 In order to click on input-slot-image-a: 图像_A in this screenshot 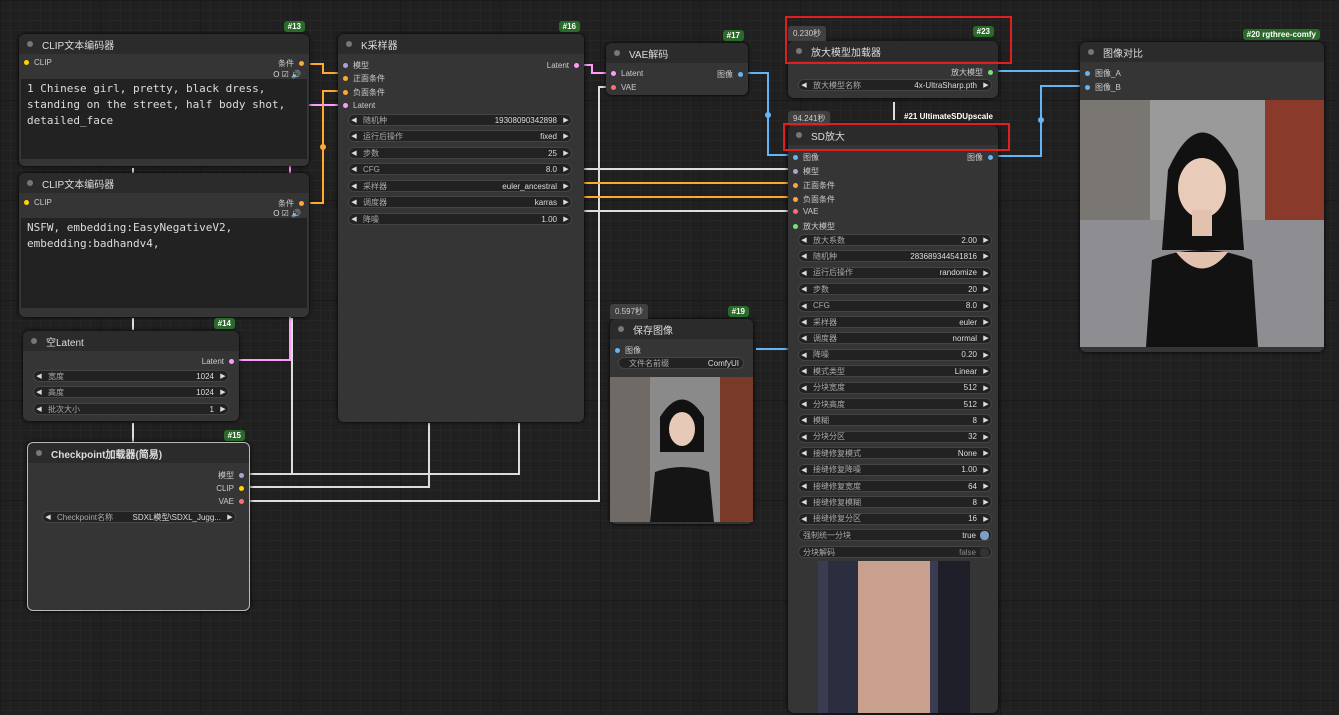, I will do `click(1100, 73)`.